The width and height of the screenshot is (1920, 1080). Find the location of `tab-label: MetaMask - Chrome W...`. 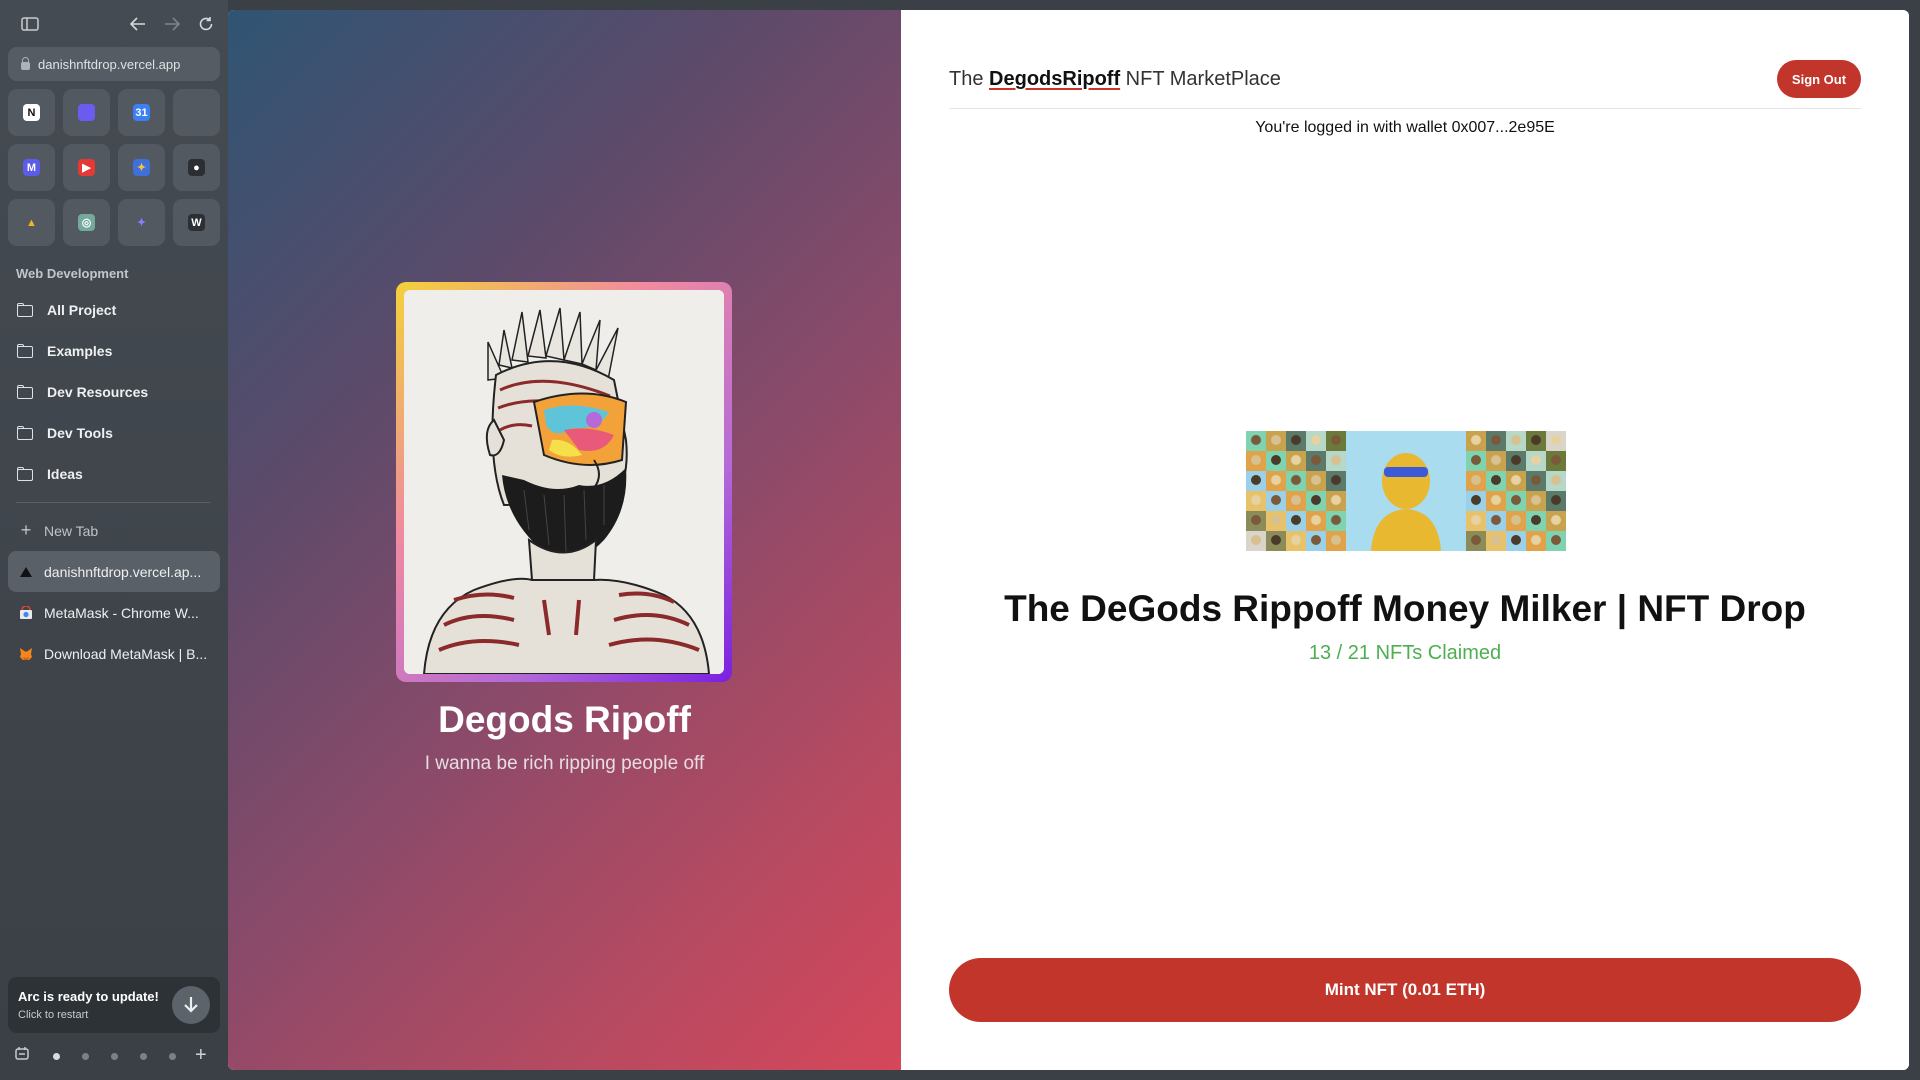

tab-label: MetaMask - Chrome W... is located at coordinates (121, 612).